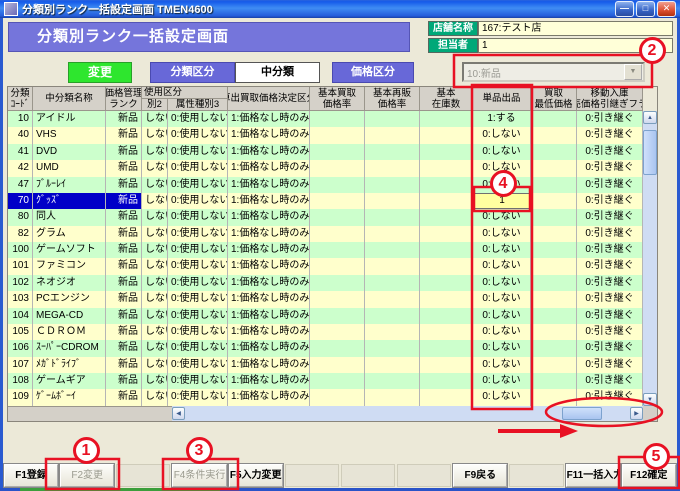 The width and height of the screenshot is (680, 491). Describe the element at coordinates (480, 475) in the screenshot. I see `function-button-f9: F9戻る` at that location.